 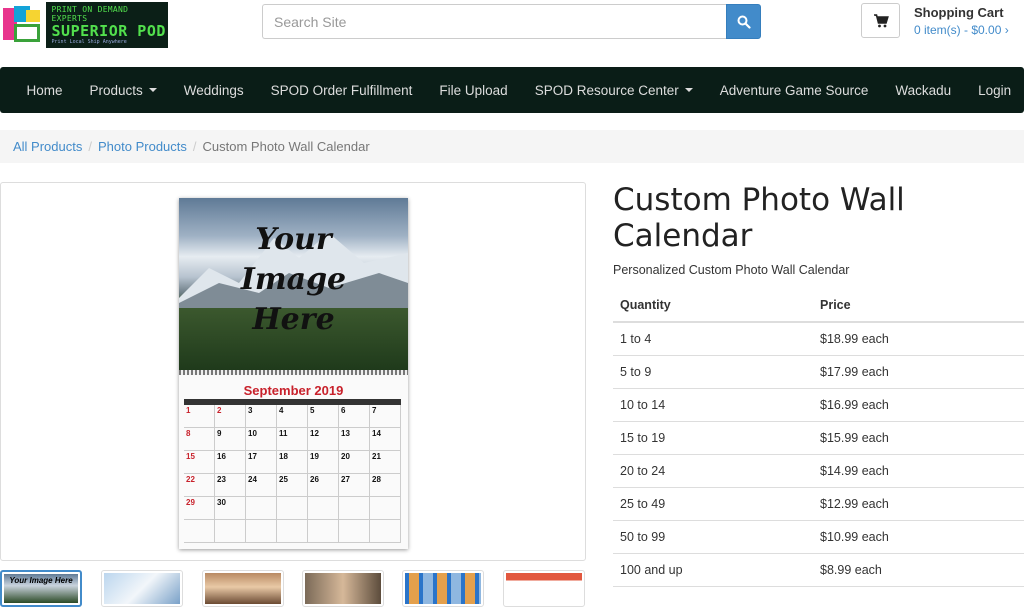 I want to click on calendar-day: 20, so click(x=354, y=462).